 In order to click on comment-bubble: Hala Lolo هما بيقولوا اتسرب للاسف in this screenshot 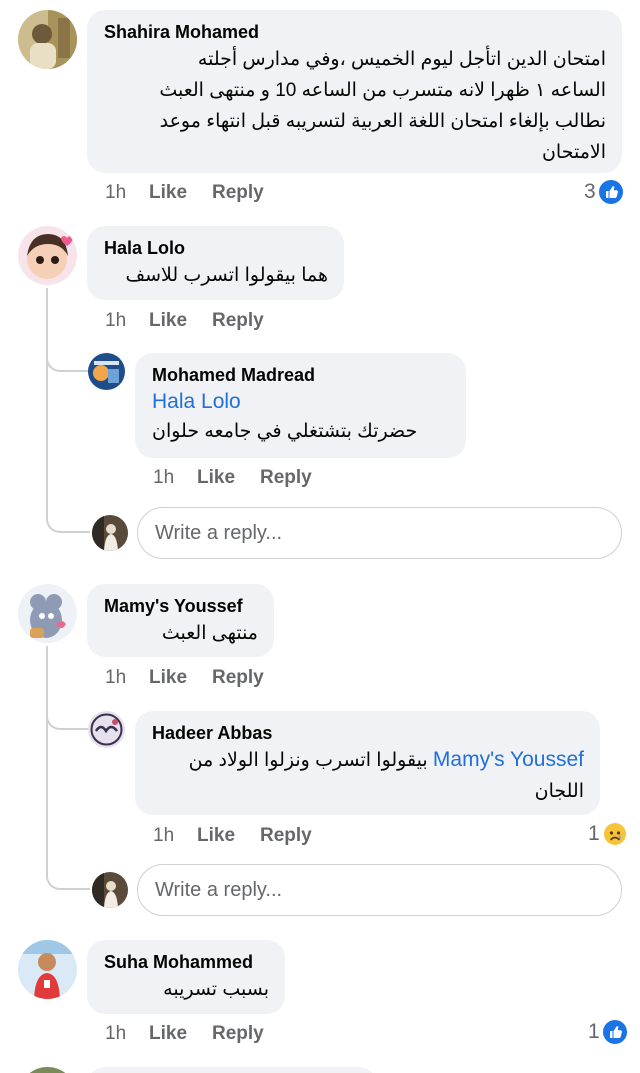, I will do `click(215, 263)`.